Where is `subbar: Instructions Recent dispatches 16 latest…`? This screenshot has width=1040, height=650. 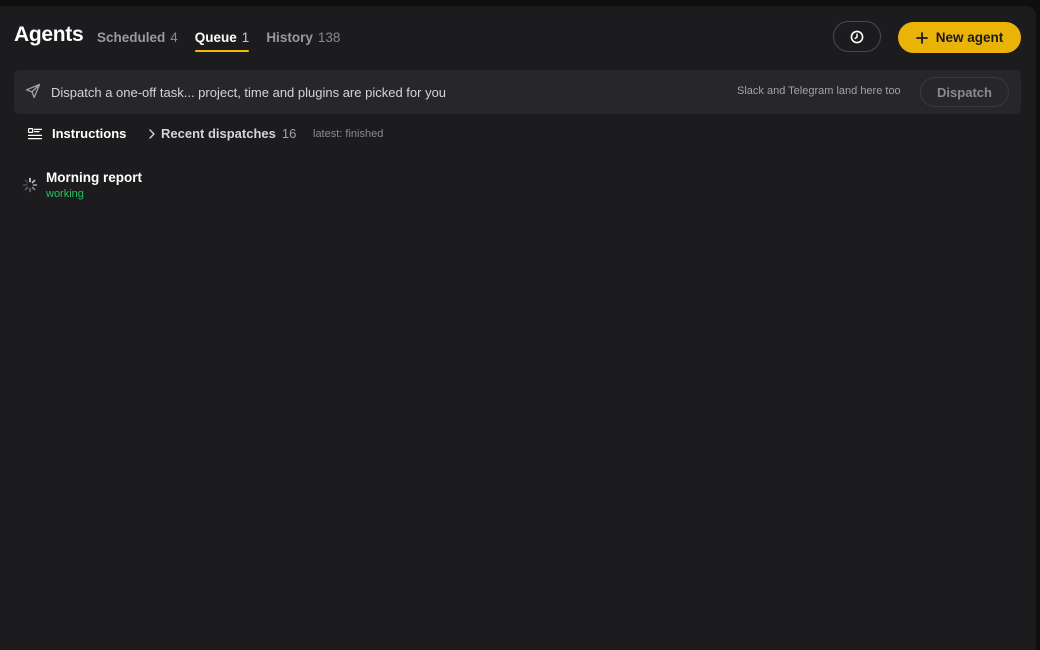
subbar: Instructions Recent dispatches 16 latest… is located at coordinates (518, 134).